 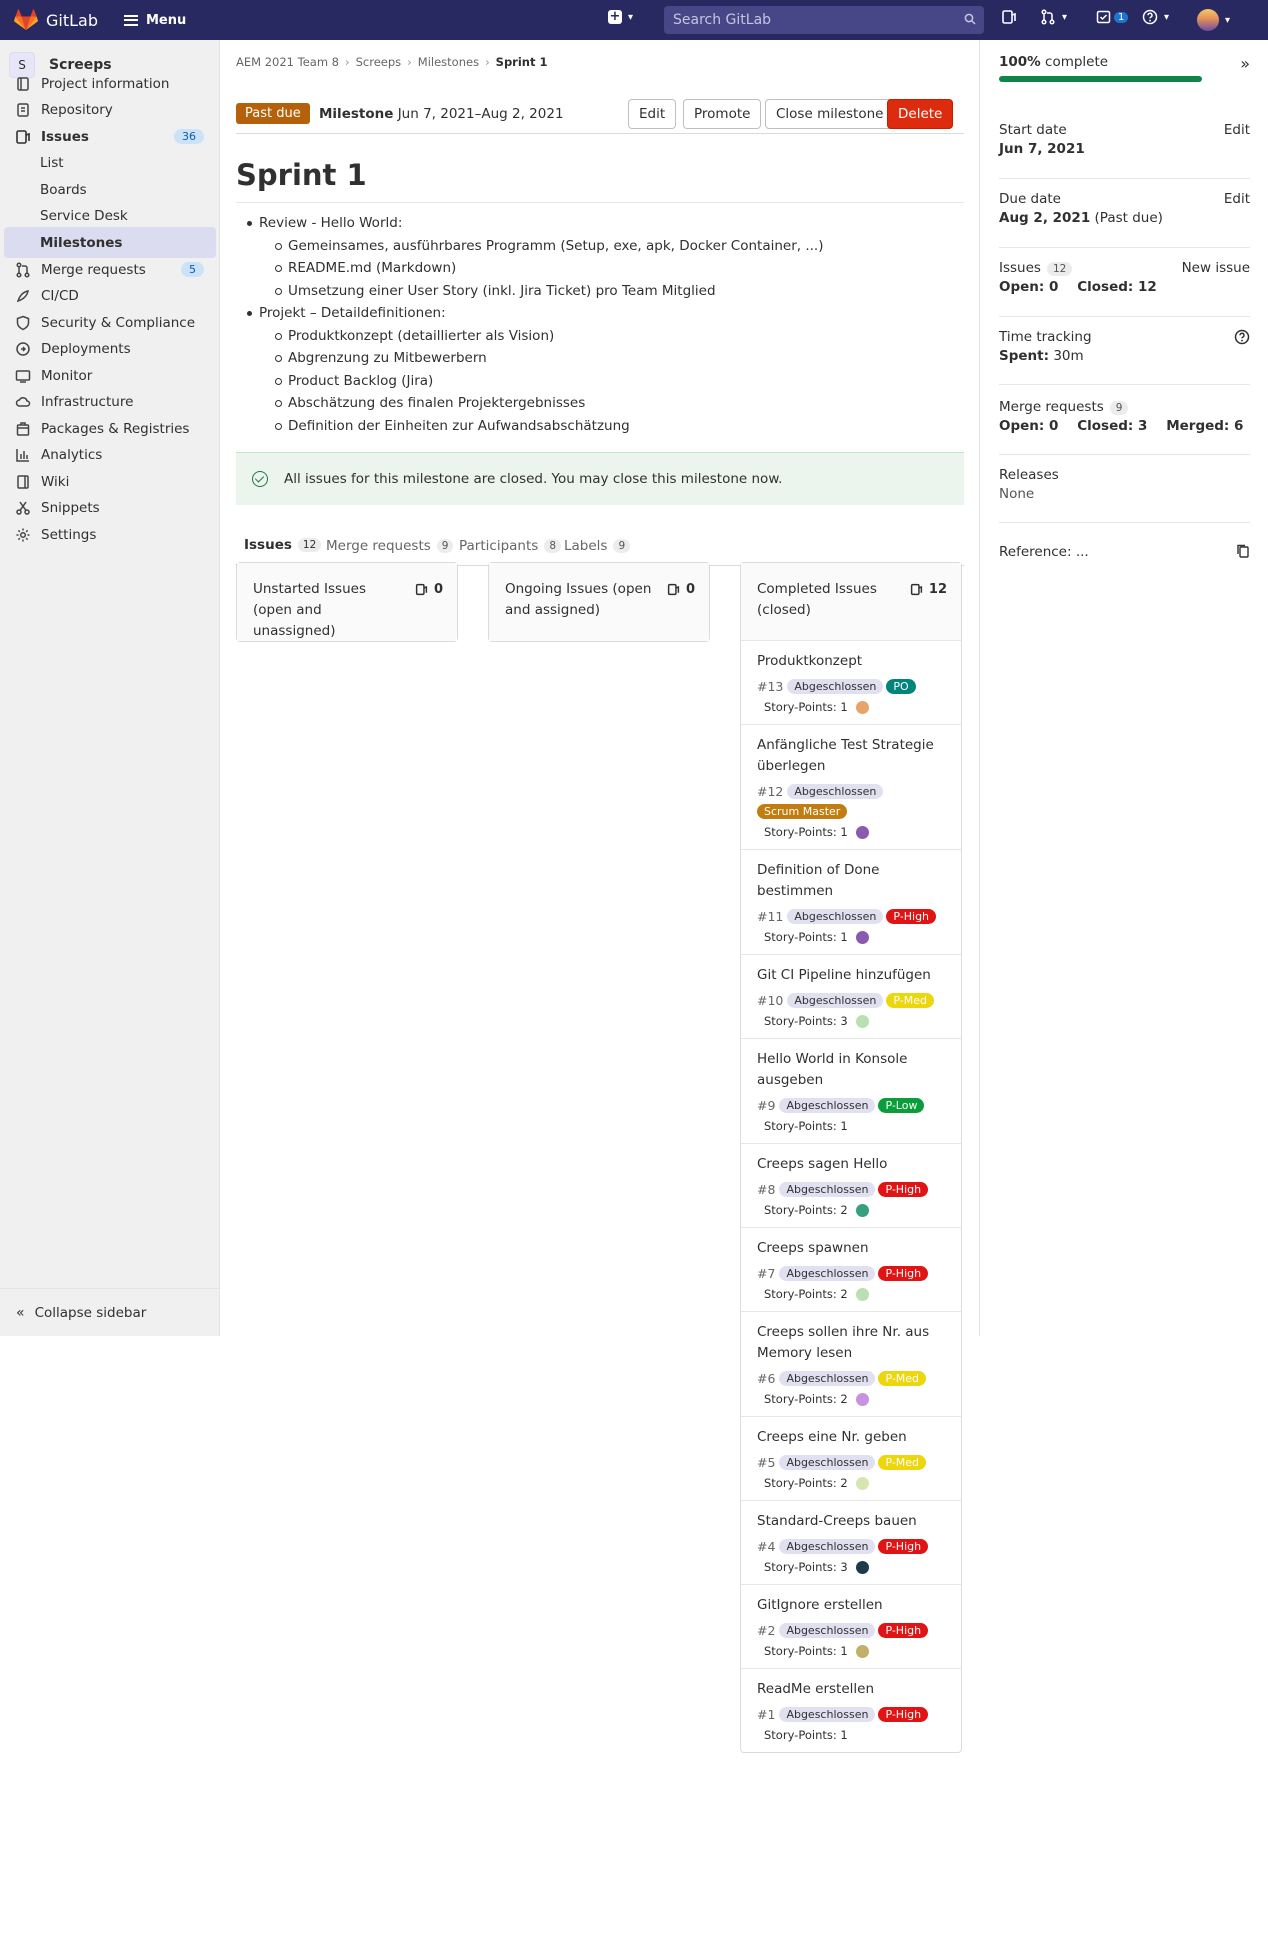 What do you see at coordinates (851, 661) in the screenshot?
I see `issue-title-link: Produktkonzept` at bounding box center [851, 661].